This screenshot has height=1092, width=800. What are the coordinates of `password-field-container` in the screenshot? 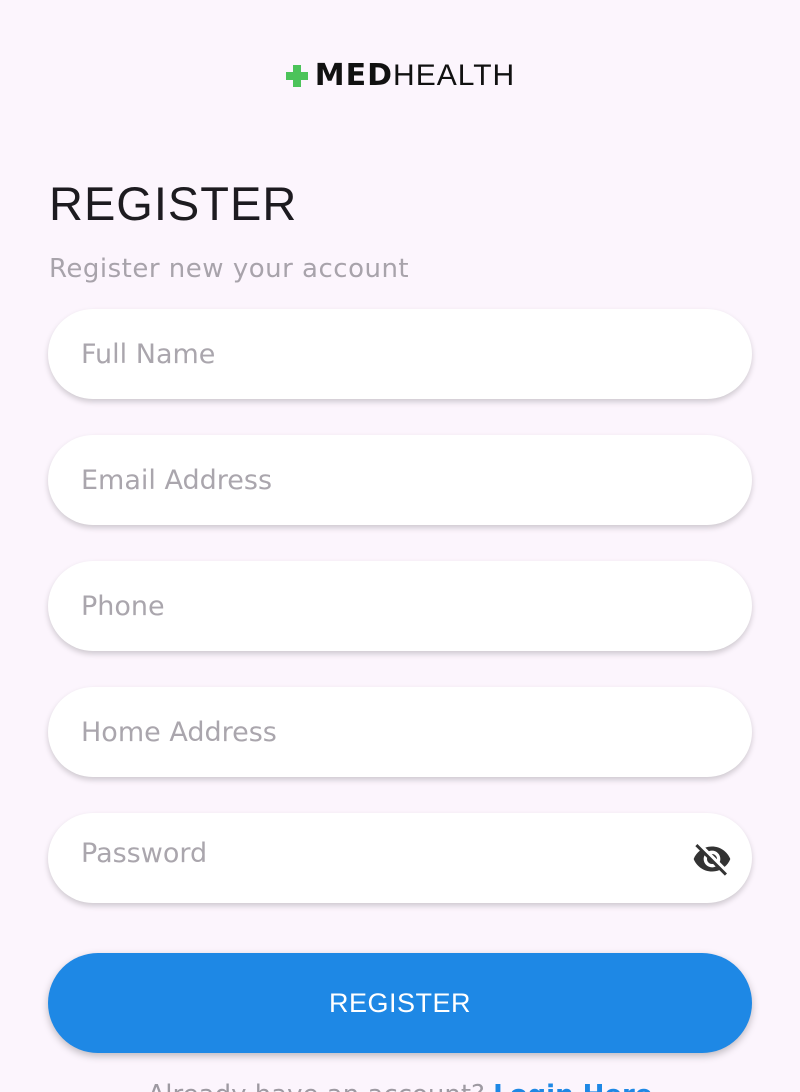 It's located at (400, 858).